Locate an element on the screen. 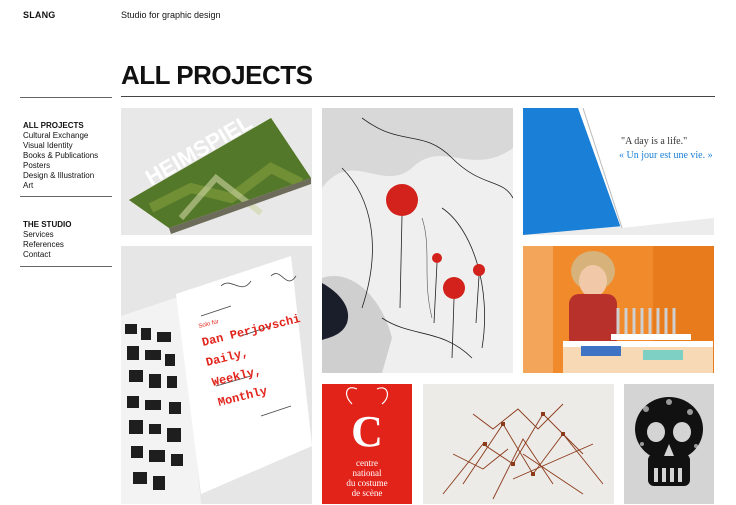 The image size is (736, 505). project-thumb-costume-centre: C centre national du costume de scène is located at coordinates (367, 444).